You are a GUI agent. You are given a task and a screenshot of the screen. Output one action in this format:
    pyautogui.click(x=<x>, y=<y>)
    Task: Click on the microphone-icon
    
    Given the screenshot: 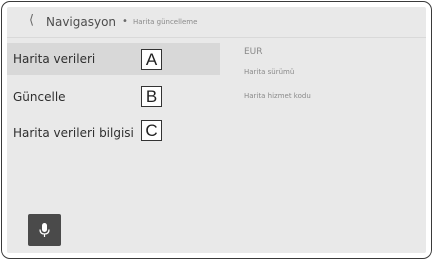 What is the action you would take?
    pyautogui.click(x=44, y=230)
    